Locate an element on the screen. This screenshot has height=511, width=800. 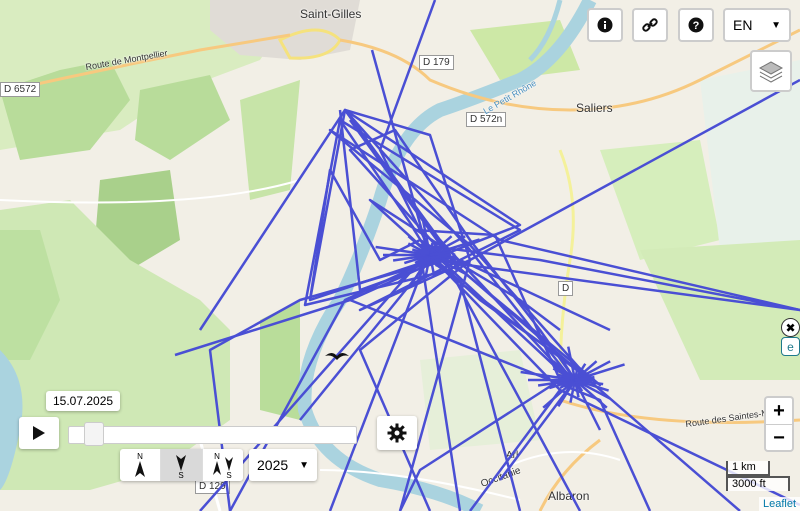
settings-button is located at coordinates (397, 433).